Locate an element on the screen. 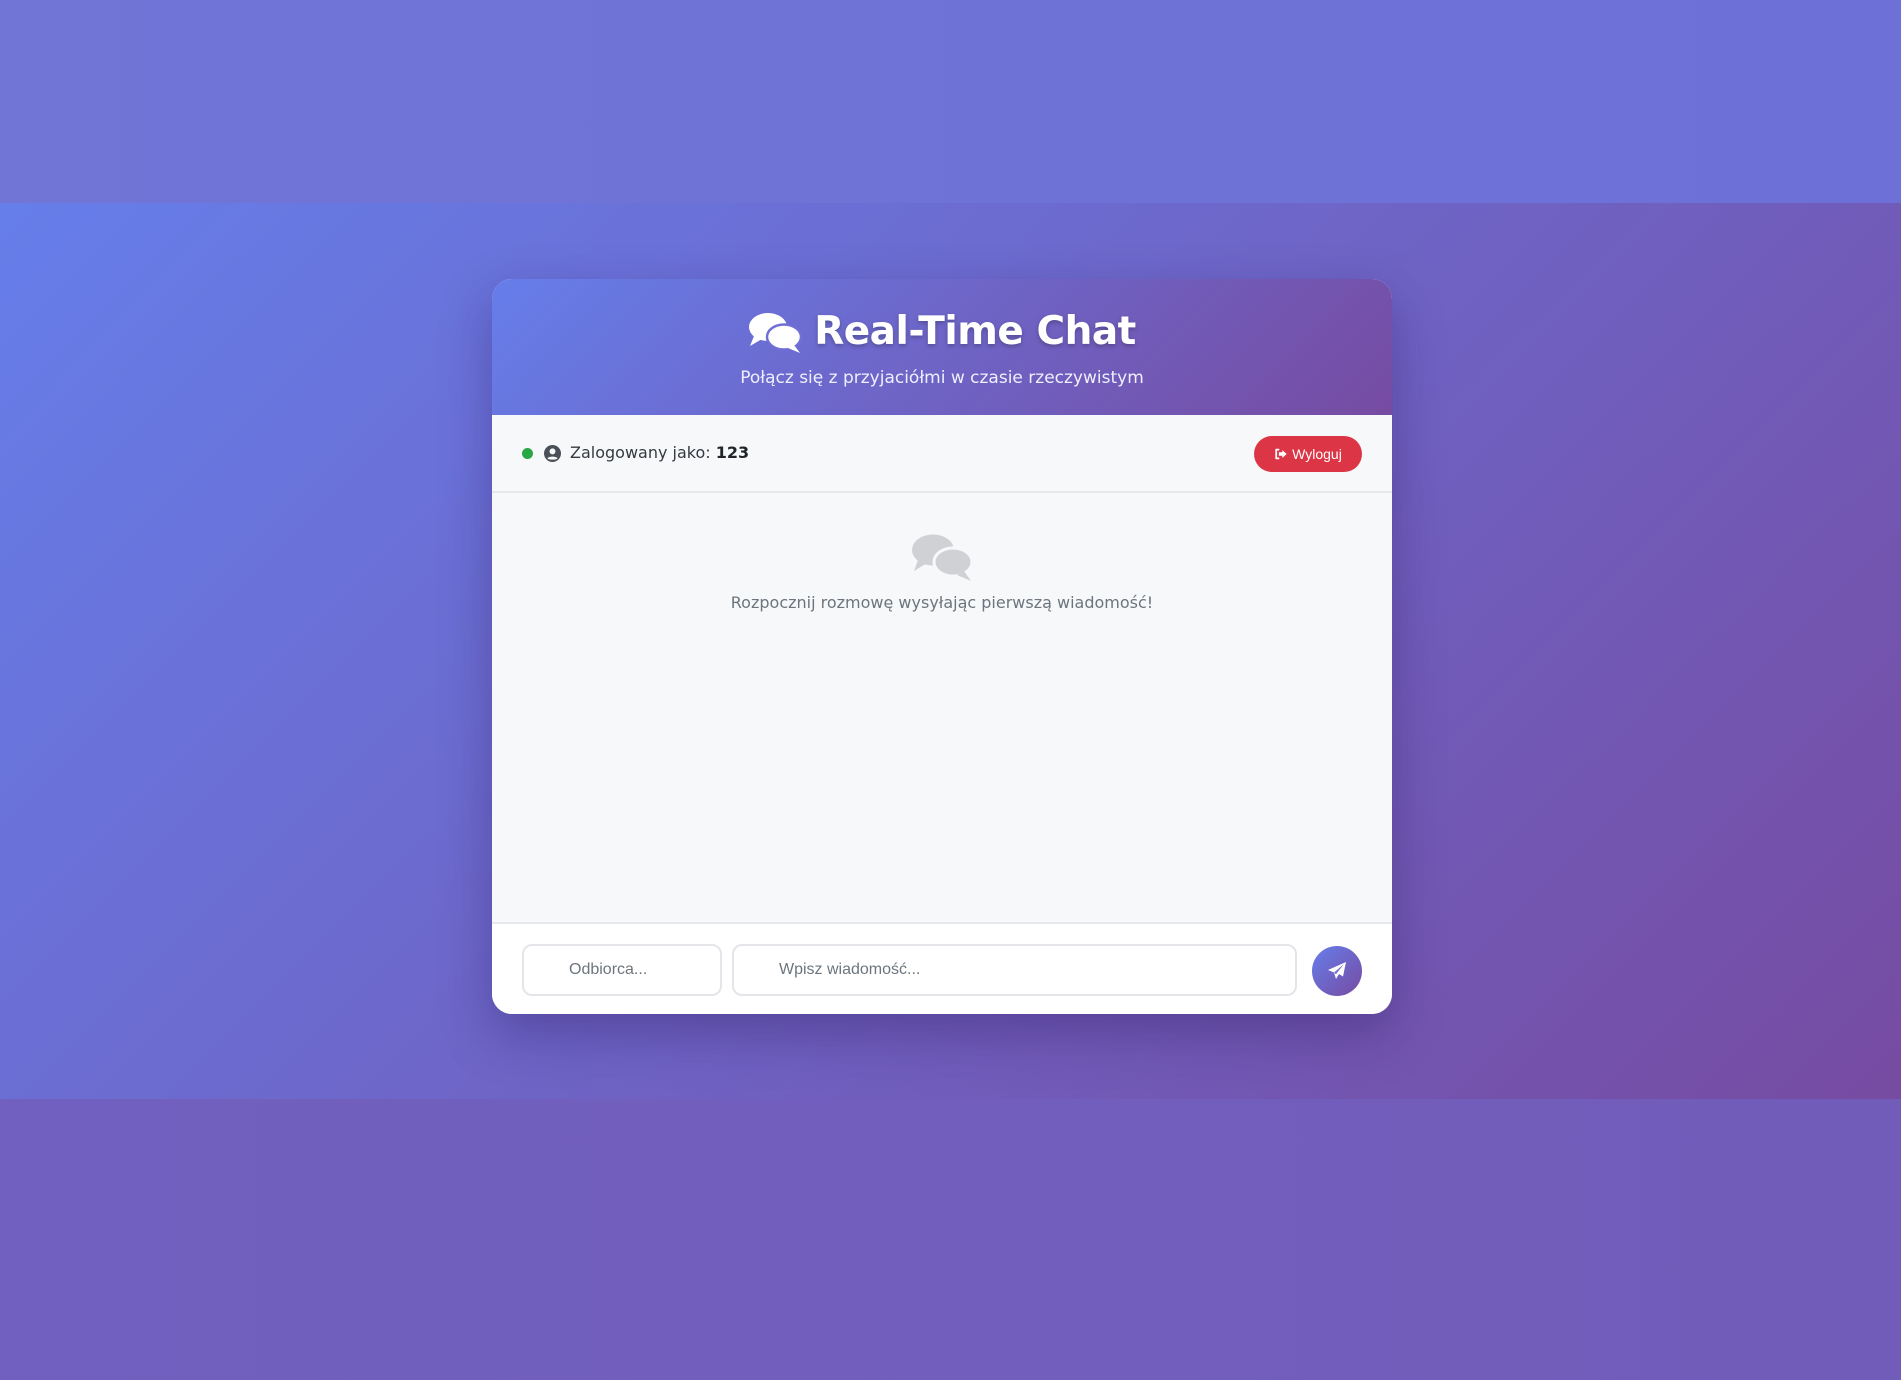 This screenshot has width=1901, height=1380. title-row: Real-Time Chat is located at coordinates (942, 331).